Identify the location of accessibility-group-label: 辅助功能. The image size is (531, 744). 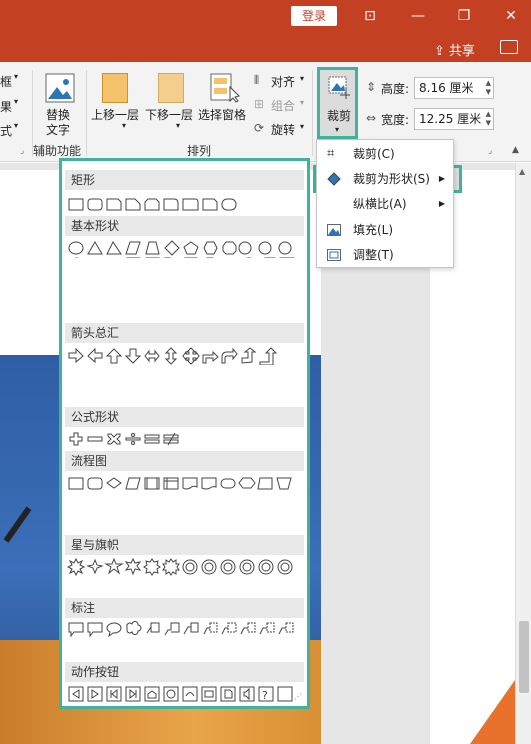
(57, 151).